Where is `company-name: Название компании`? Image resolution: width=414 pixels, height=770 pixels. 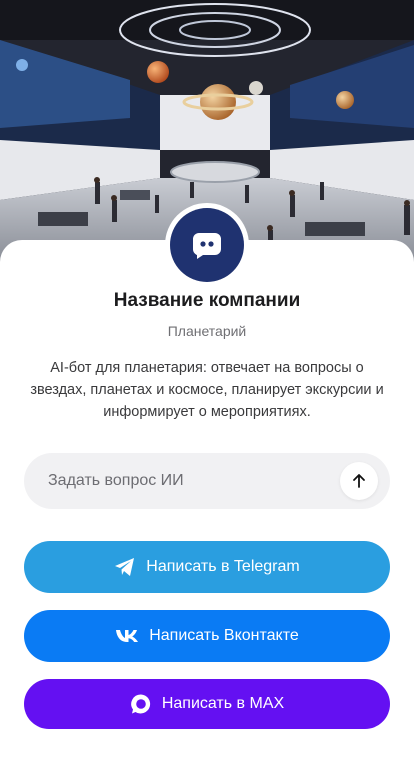
company-name: Название компании is located at coordinates (207, 300).